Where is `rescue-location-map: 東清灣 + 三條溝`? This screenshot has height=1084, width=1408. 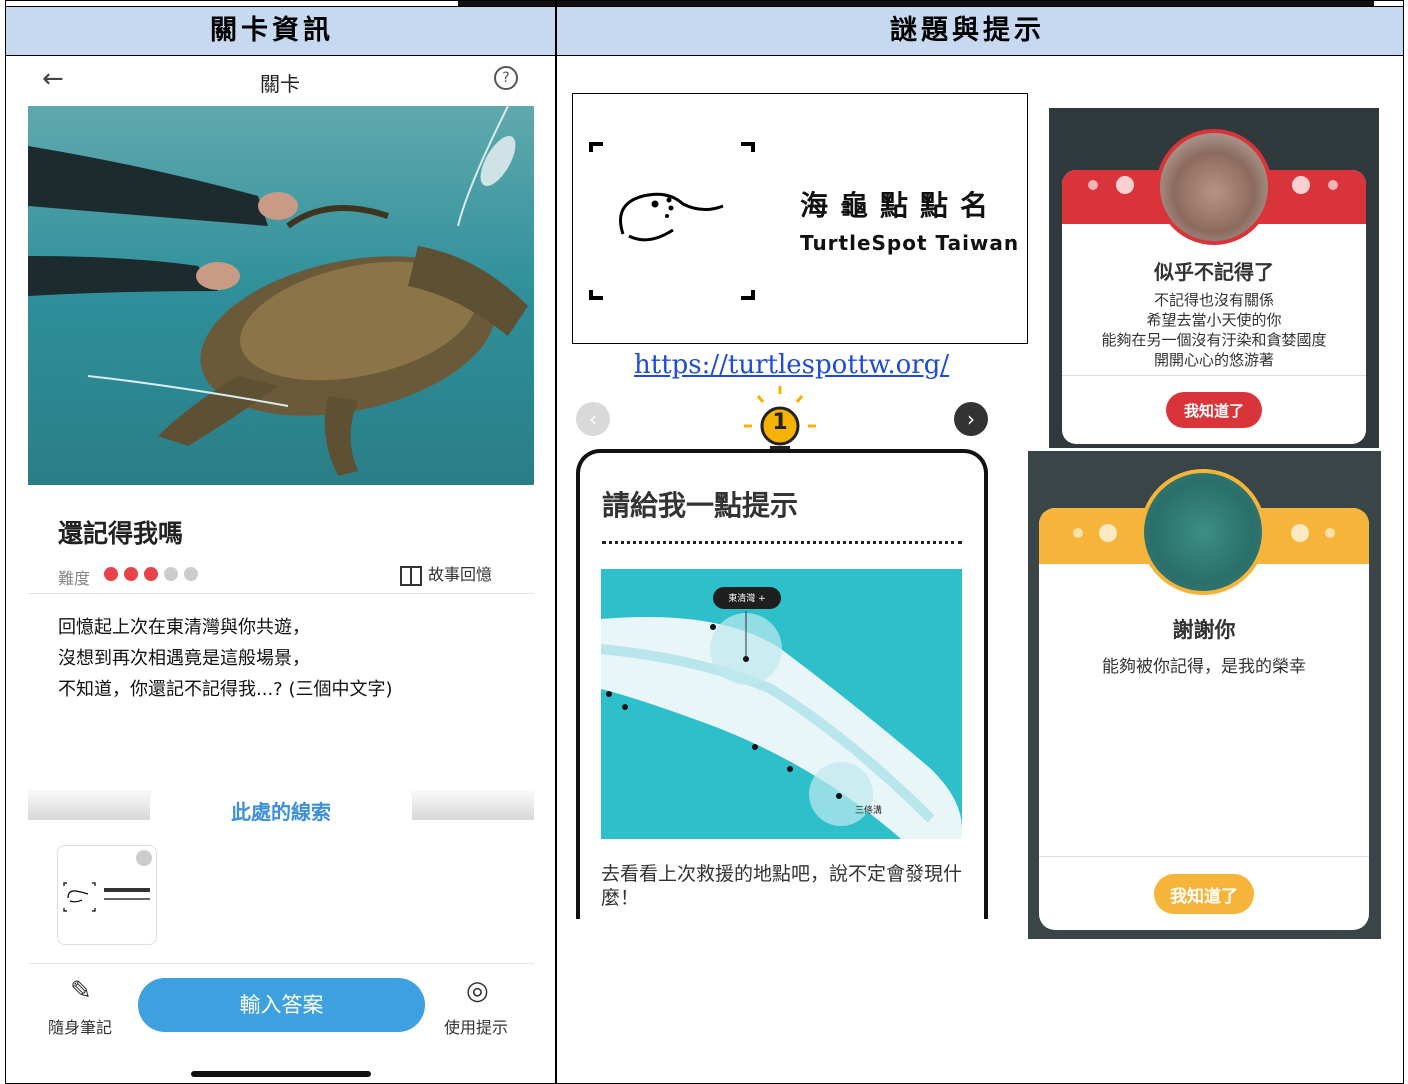
rescue-location-map: 東清灣 + 三條溝 is located at coordinates (781, 704).